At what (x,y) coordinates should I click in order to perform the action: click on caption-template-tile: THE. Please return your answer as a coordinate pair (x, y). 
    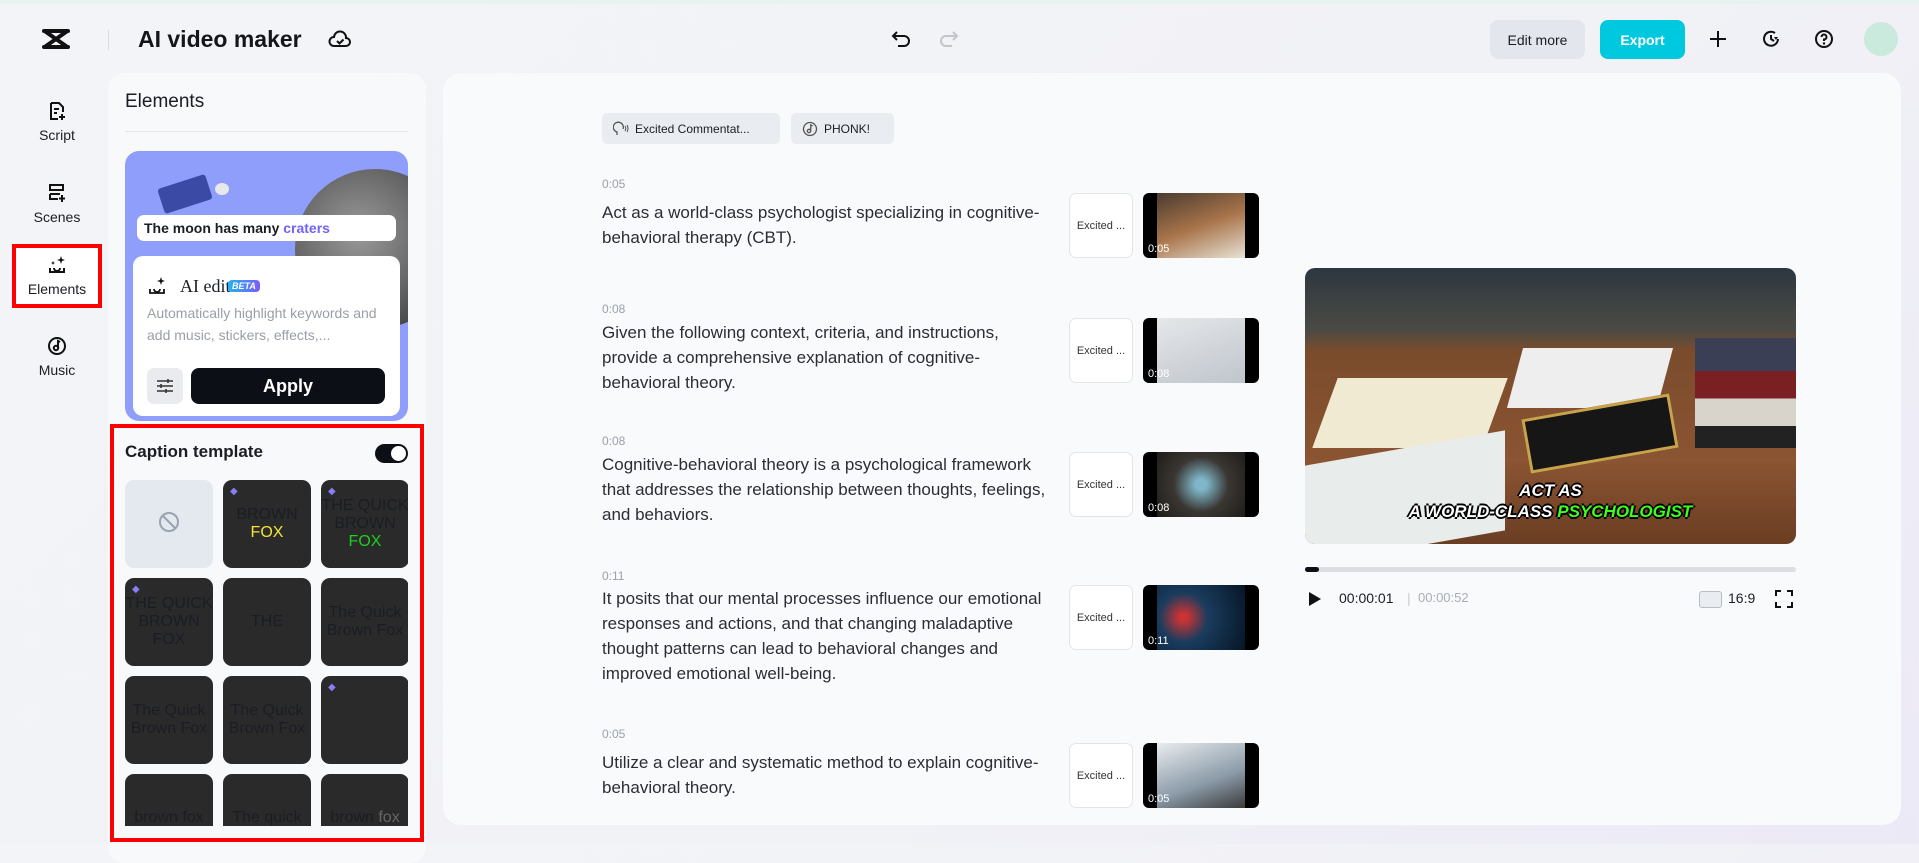
    Looking at the image, I should click on (267, 622).